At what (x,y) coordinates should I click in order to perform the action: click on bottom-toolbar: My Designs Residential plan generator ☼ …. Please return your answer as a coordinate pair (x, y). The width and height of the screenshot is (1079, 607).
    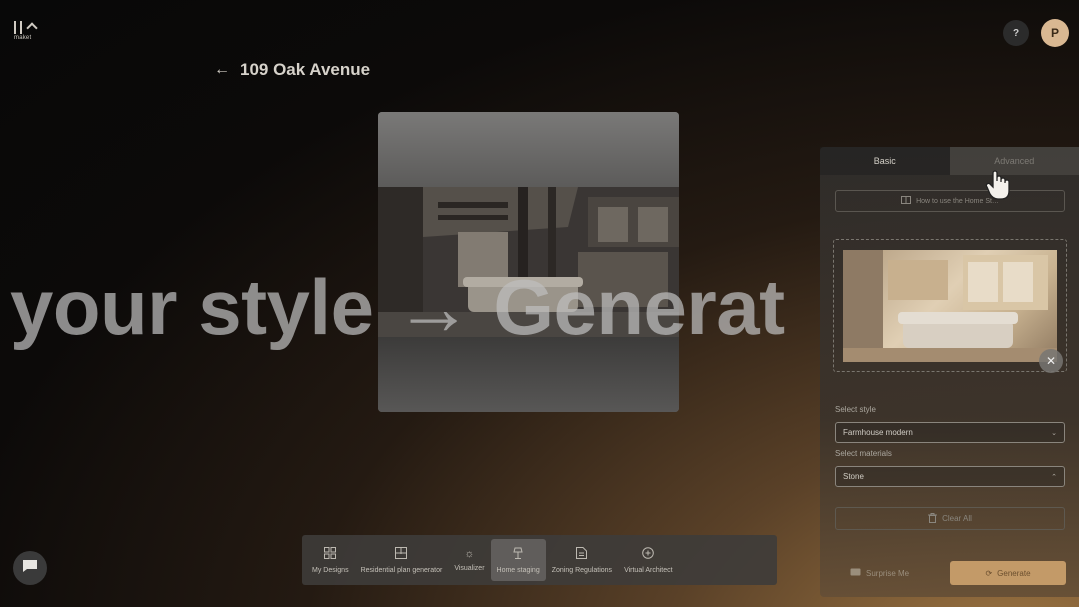
    Looking at the image, I should click on (539, 560).